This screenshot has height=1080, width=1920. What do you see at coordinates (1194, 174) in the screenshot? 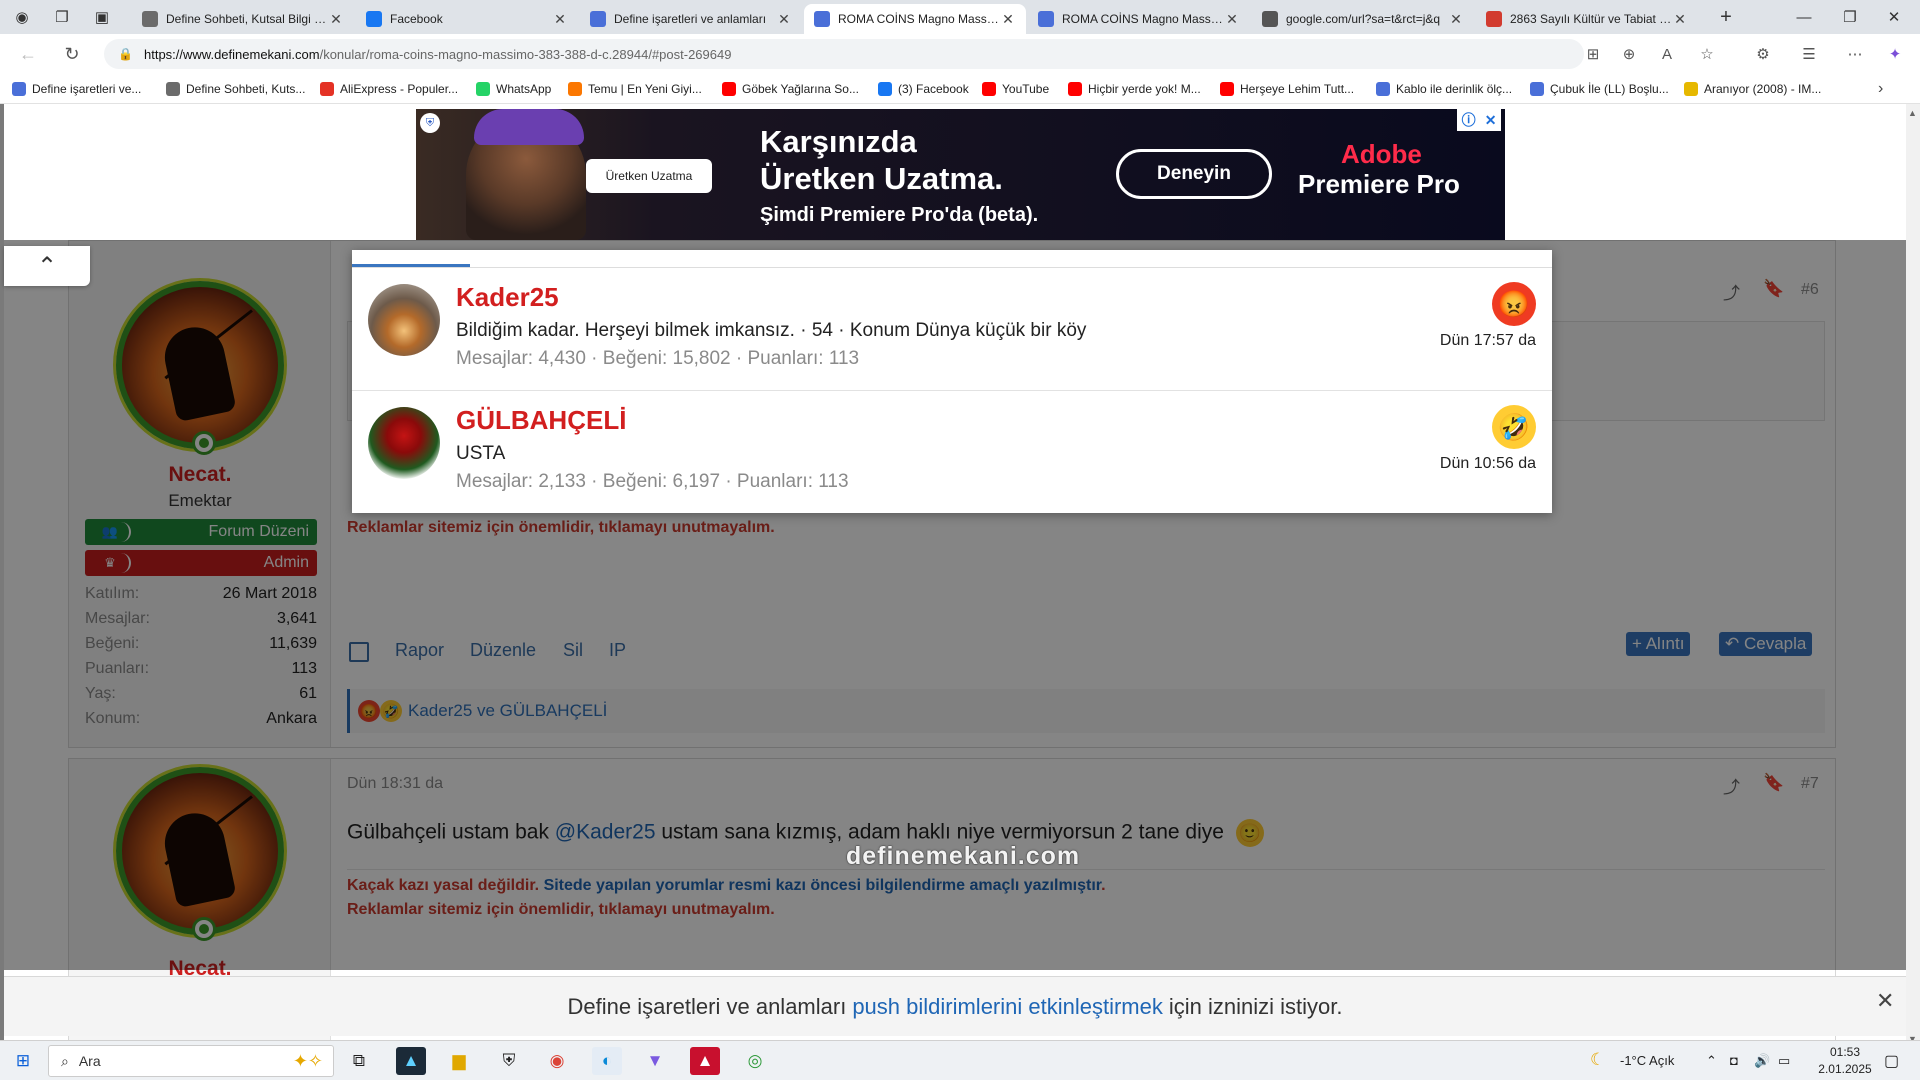
I see `ad-cta-button: Deneyin` at bounding box center [1194, 174].